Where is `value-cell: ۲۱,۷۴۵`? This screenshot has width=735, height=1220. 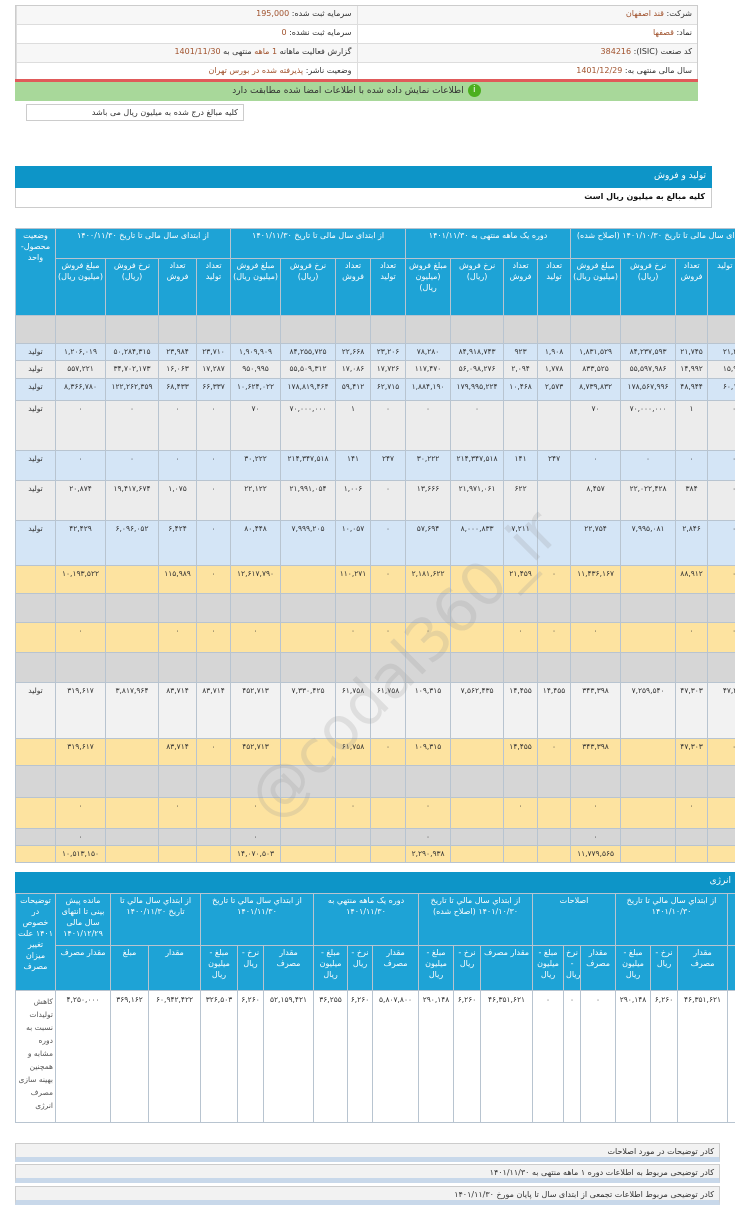
value-cell: ۲۱,۷۴۵ is located at coordinates (692, 352).